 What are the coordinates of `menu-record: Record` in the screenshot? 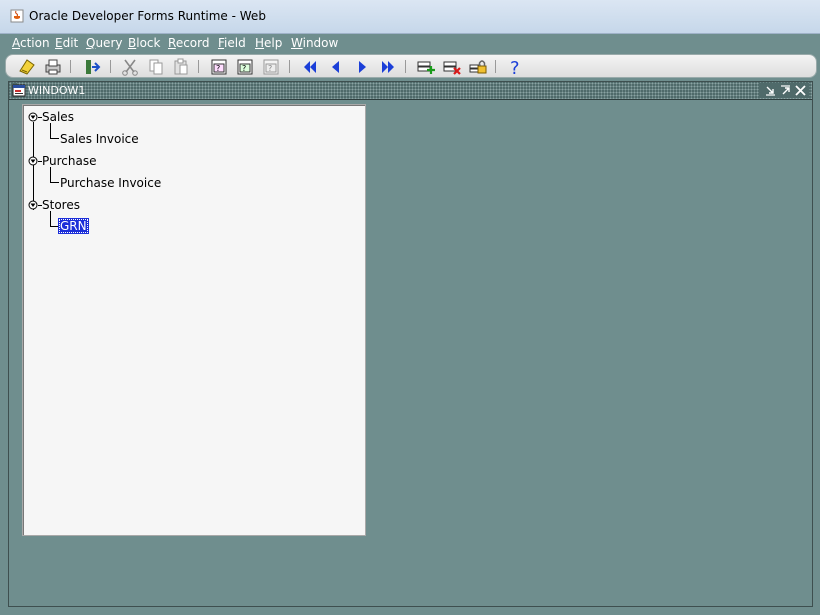 It's located at (188, 43).